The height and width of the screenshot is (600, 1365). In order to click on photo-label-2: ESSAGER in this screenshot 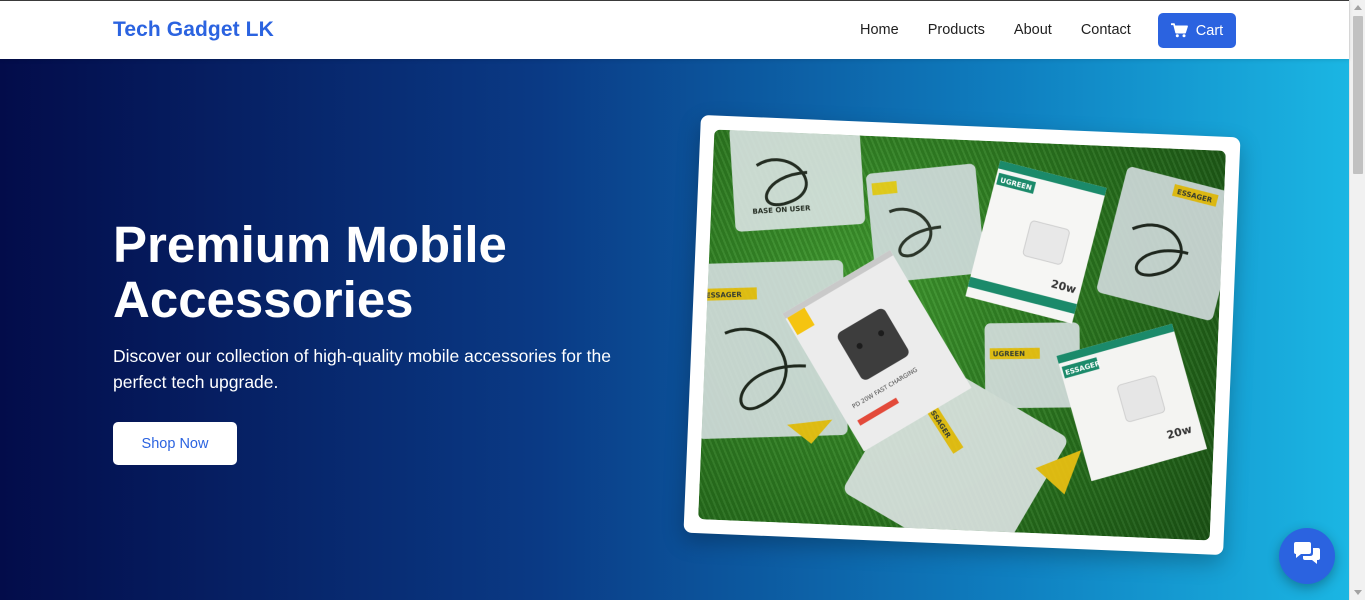, I will do `click(724, 295)`.